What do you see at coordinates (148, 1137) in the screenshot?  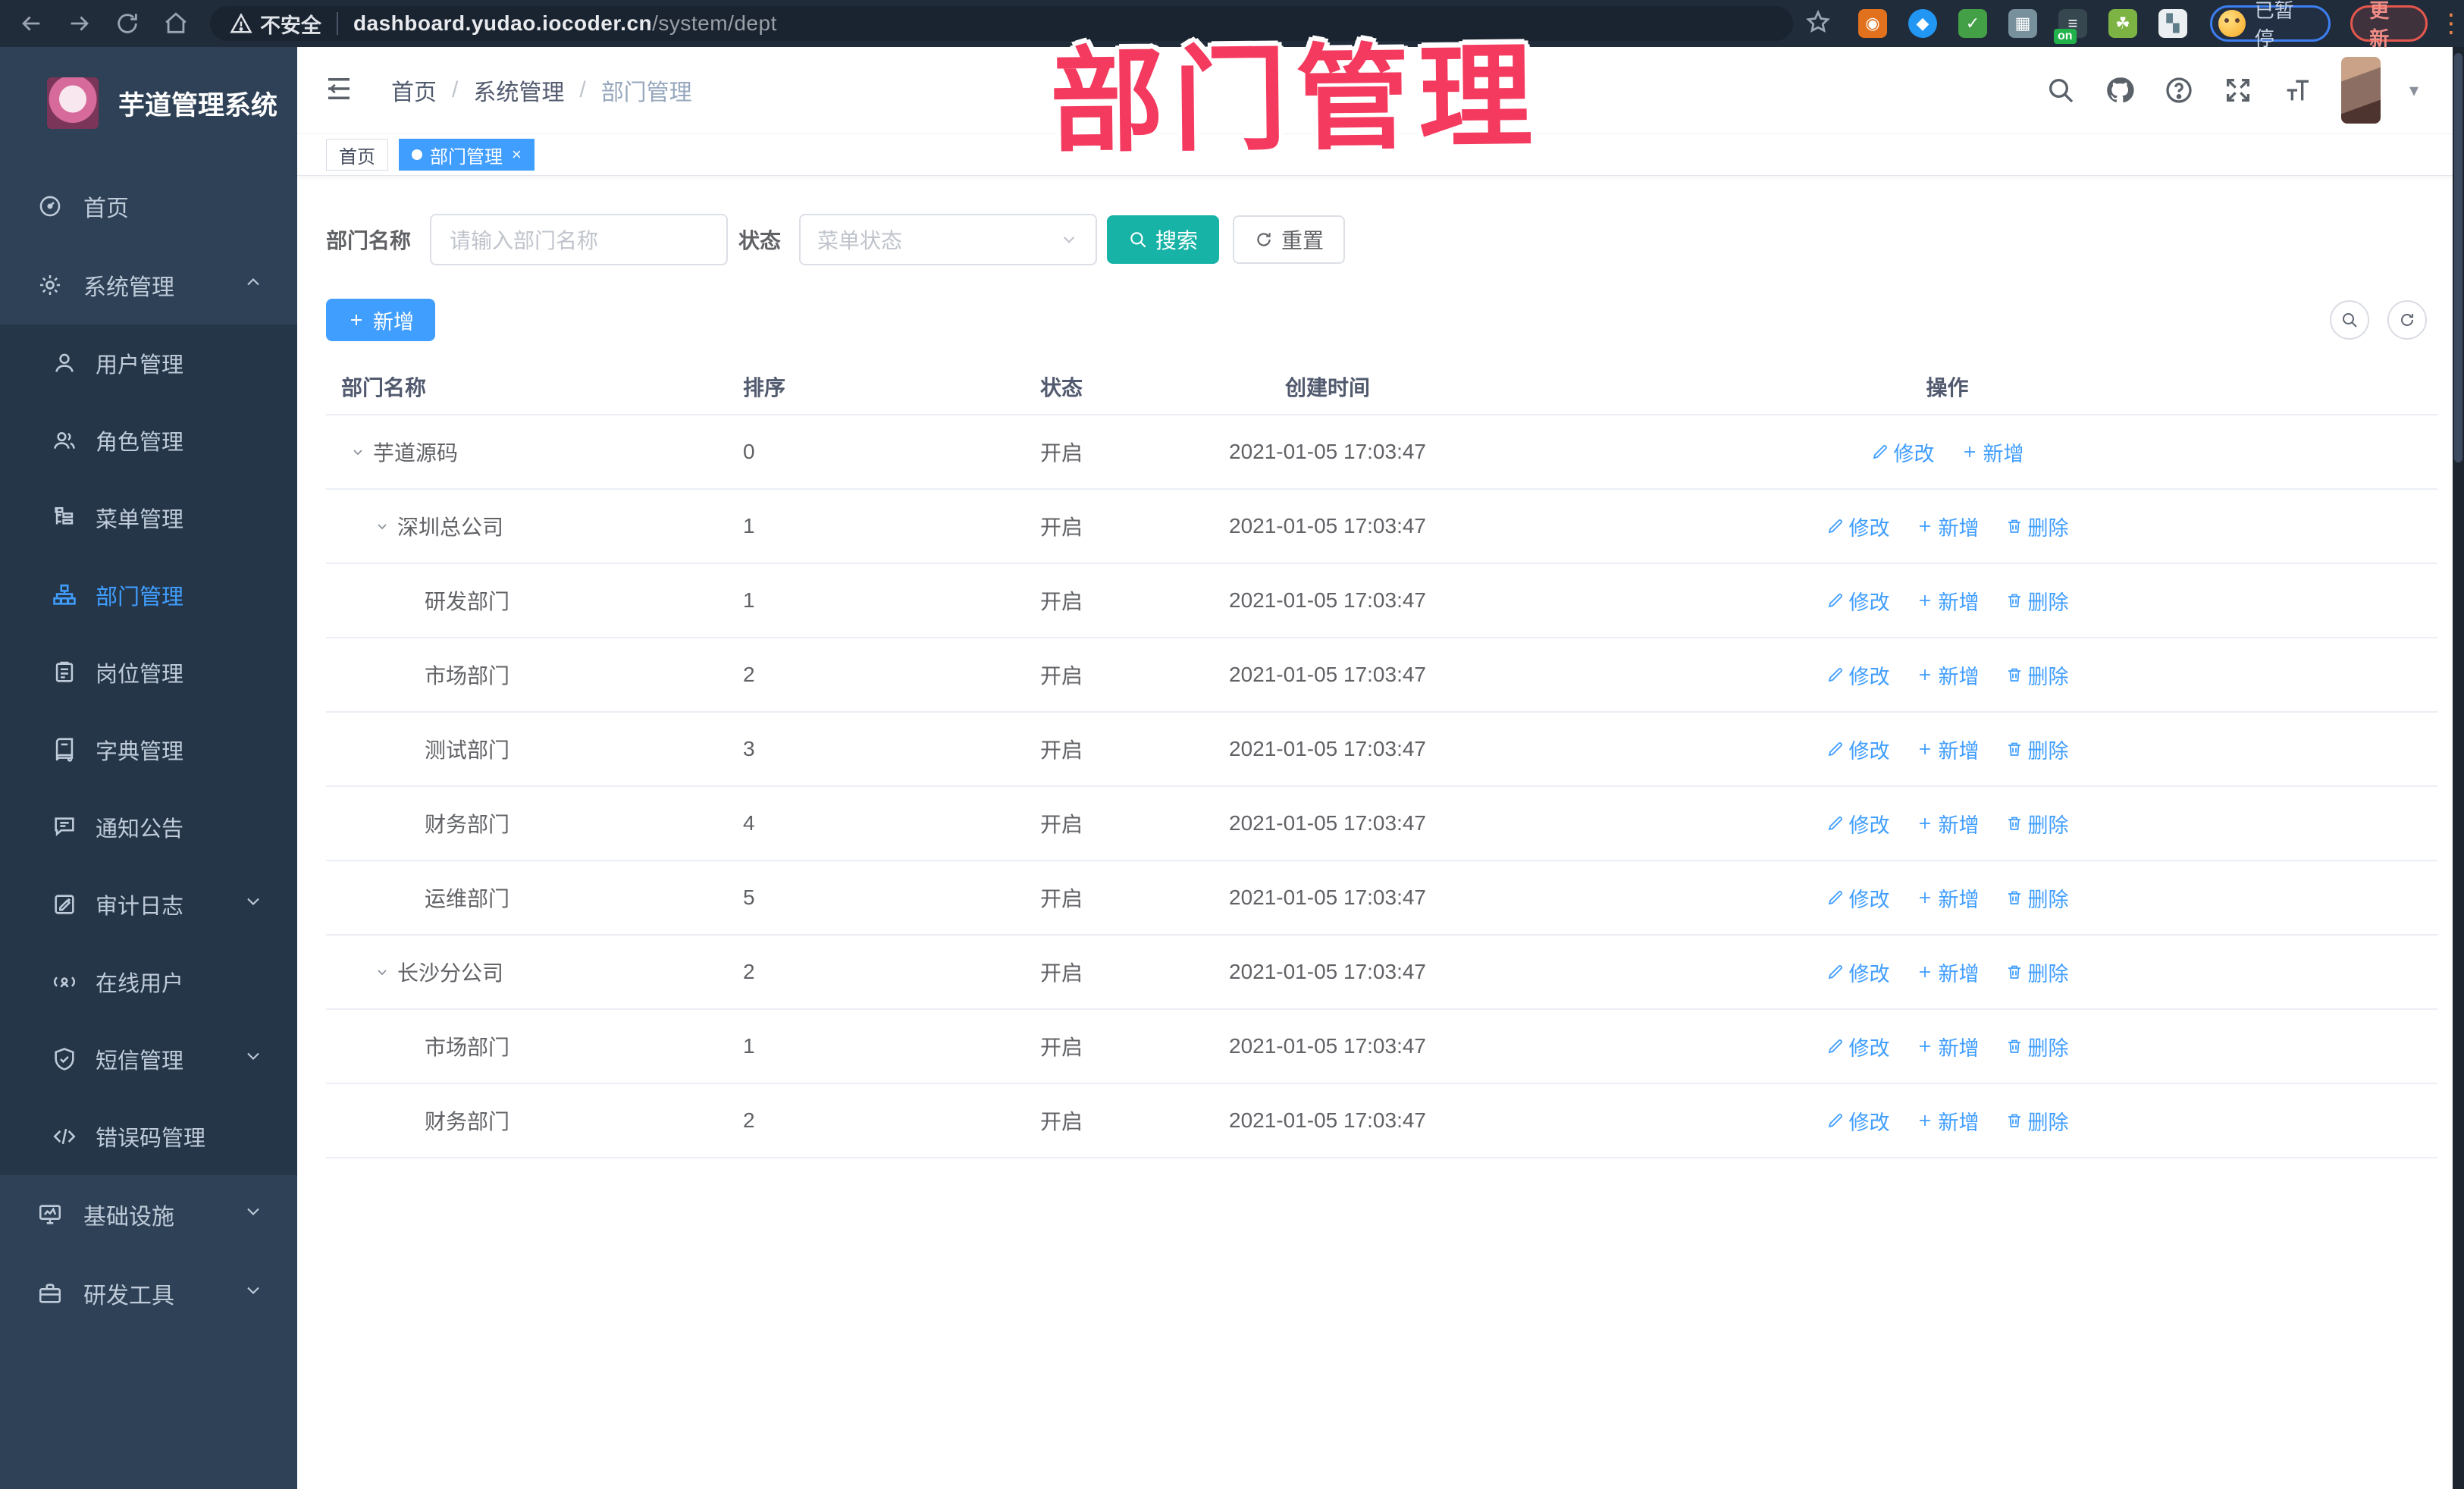 I see `sidebar-item-错误码管理: 错误码管理` at bounding box center [148, 1137].